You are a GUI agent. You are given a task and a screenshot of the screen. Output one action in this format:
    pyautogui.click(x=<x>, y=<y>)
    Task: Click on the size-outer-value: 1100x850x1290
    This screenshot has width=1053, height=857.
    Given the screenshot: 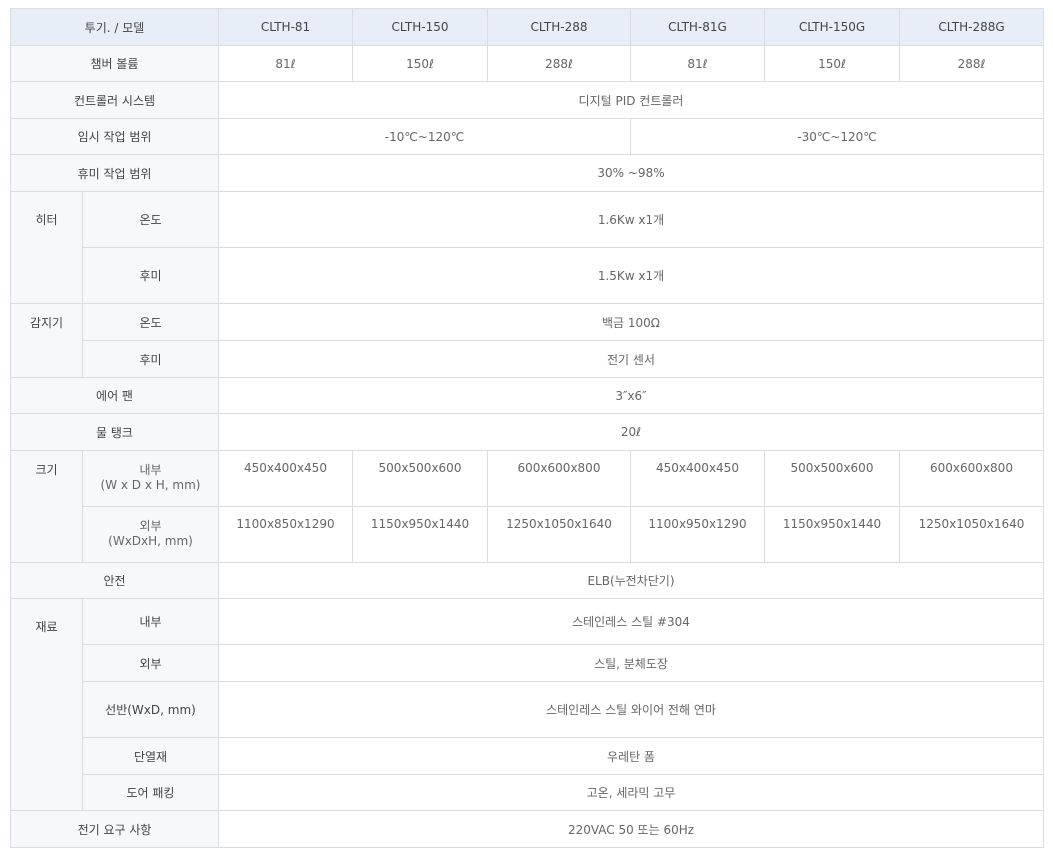 What is the action you would take?
    pyautogui.click(x=285, y=534)
    